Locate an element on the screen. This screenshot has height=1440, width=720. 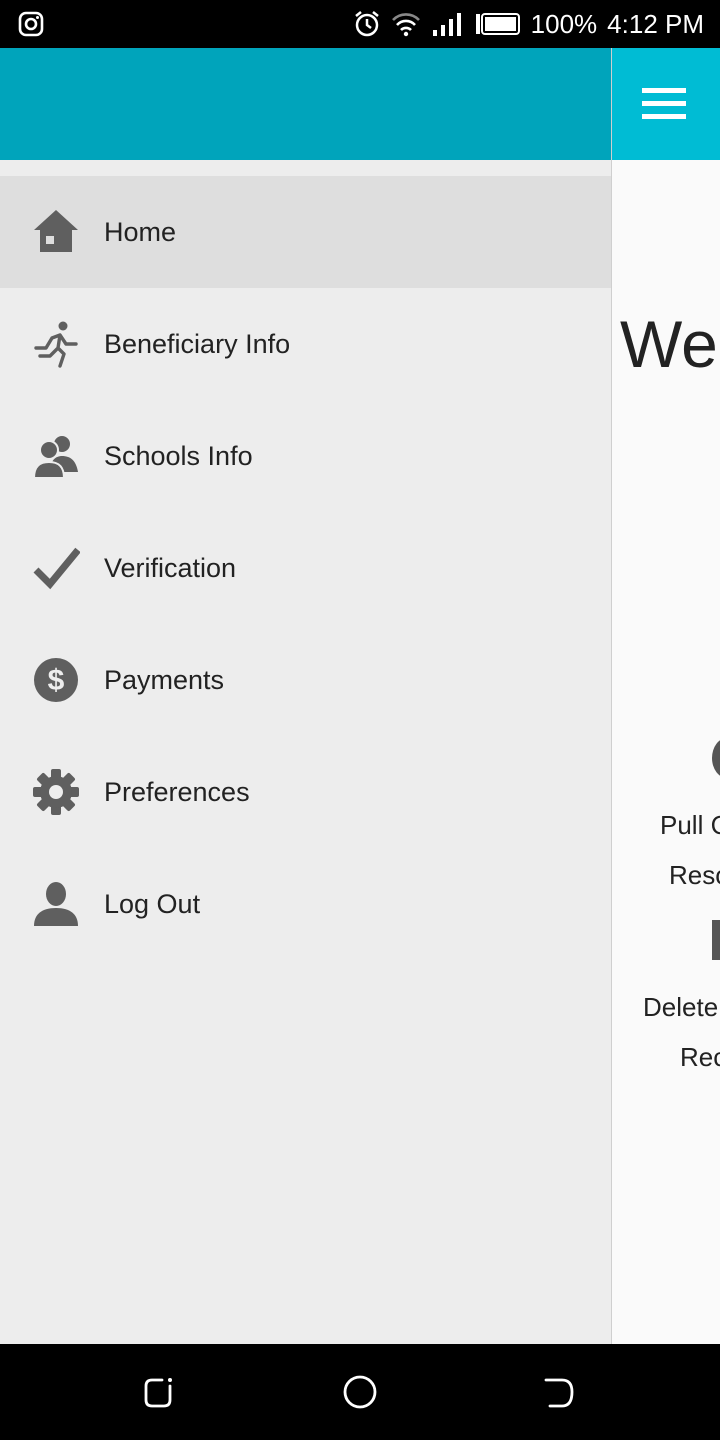
user-icon is located at coordinates (56, 904).